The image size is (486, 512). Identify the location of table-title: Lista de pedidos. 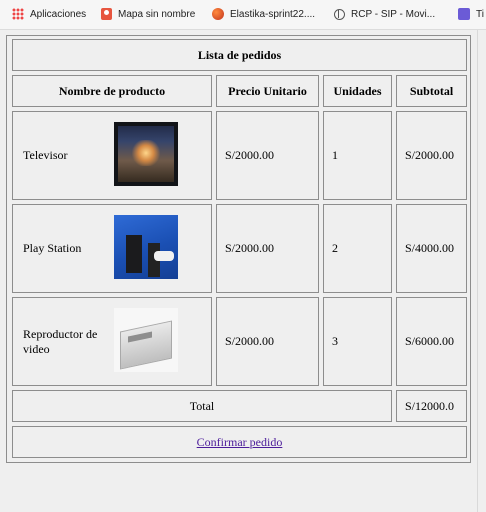
(239, 55).